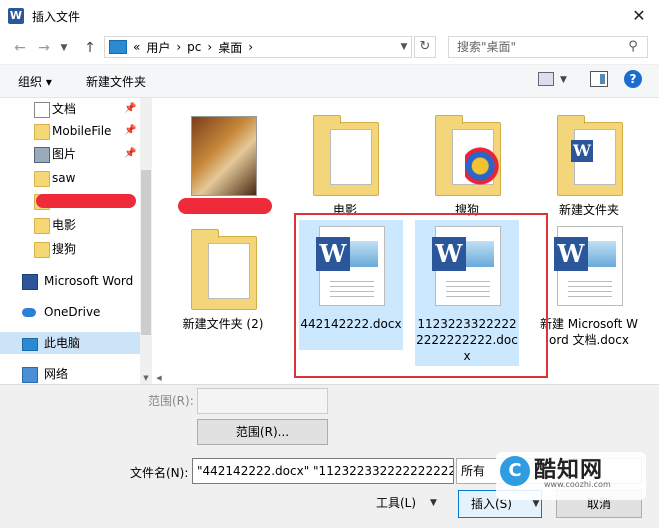  Describe the element at coordinates (56, 374) in the screenshot. I see `sidebar-item-label: 网络` at that location.